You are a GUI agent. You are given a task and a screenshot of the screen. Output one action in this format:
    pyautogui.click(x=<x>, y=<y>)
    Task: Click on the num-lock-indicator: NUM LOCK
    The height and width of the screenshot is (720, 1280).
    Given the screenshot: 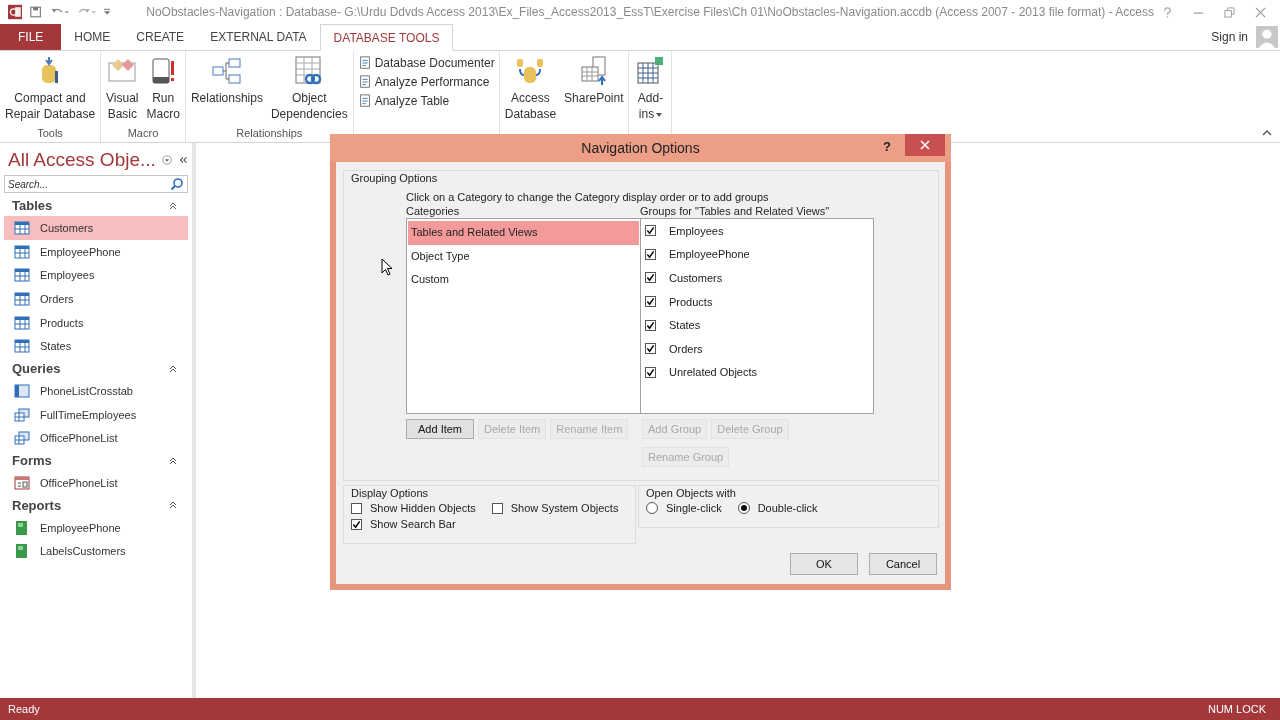 What is the action you would take?
    pyautogui.click(x=1236, y=709)
    